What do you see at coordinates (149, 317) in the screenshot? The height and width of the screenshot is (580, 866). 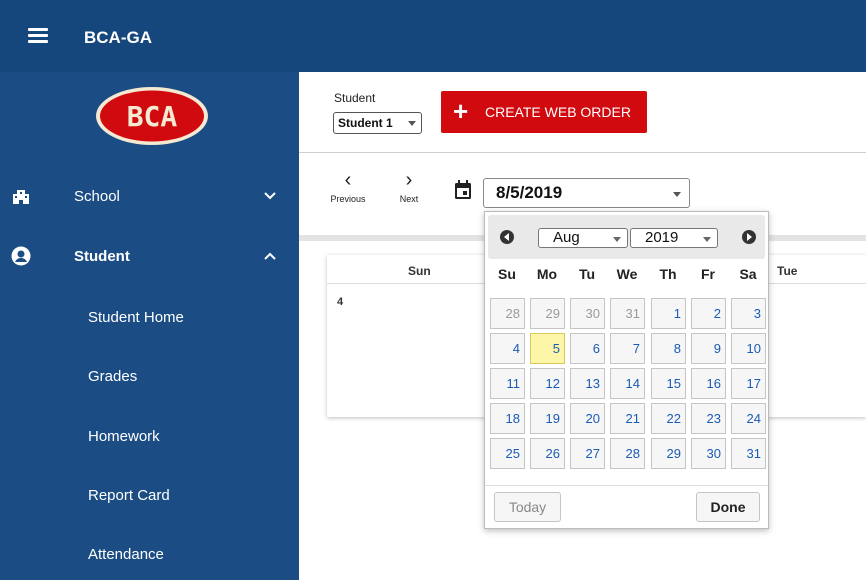 I see `sidebar-subitem-student-home: Student Home` at bounding box center [149, 317].